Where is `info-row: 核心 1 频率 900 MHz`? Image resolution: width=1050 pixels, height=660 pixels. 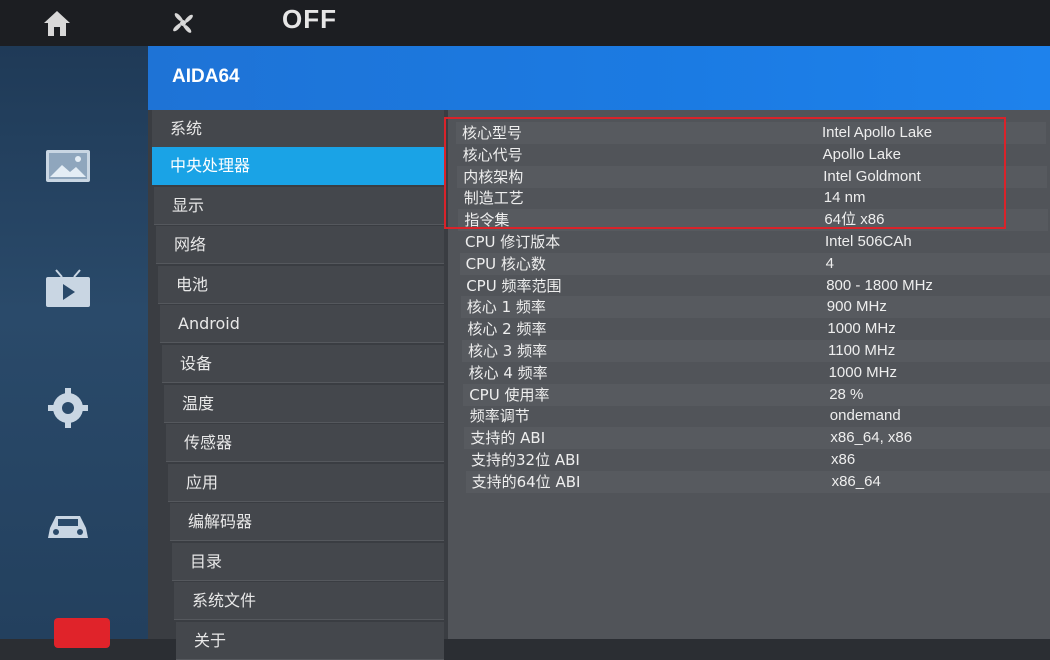 info-row: 核心 1 频率 900 MHz is located at coordinates (755, 307).